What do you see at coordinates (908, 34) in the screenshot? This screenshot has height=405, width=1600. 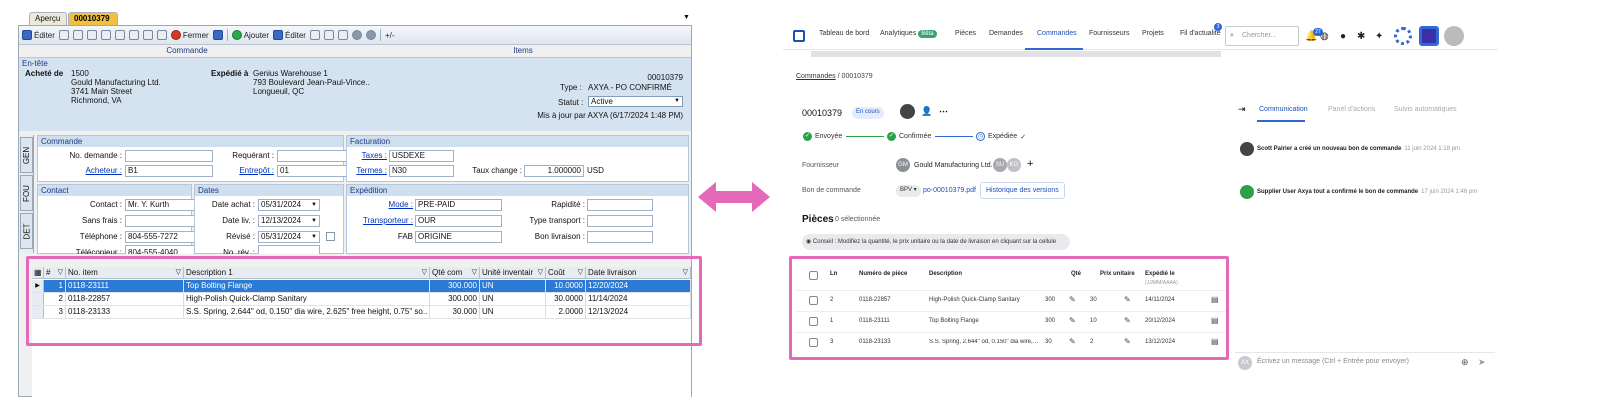 I see `nav-analytics: Analytiques Bêta` at bounding box center [908, 34].